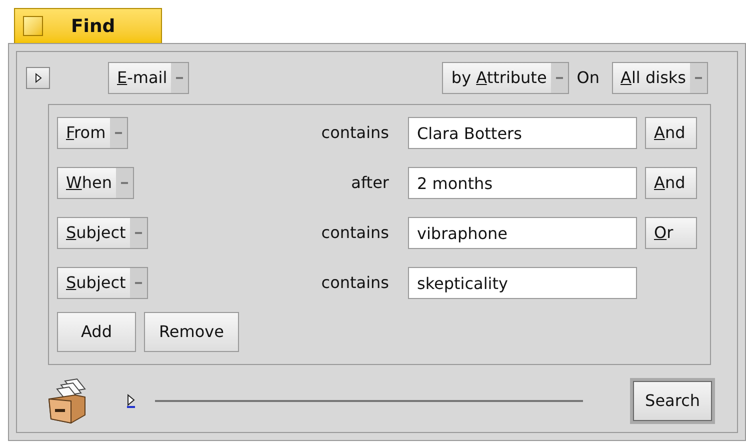  Describe the element at coordinates (191, 332) in the screenshot. I see `criteria-button: Remove` at that location.